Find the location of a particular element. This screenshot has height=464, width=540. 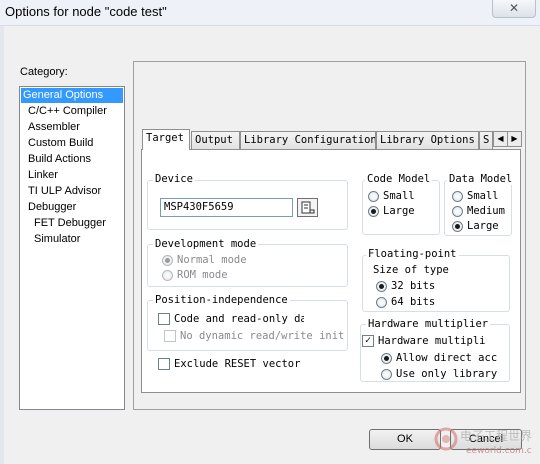

normal-mode-radio: Normal mode is located at coordinates (204, 260).